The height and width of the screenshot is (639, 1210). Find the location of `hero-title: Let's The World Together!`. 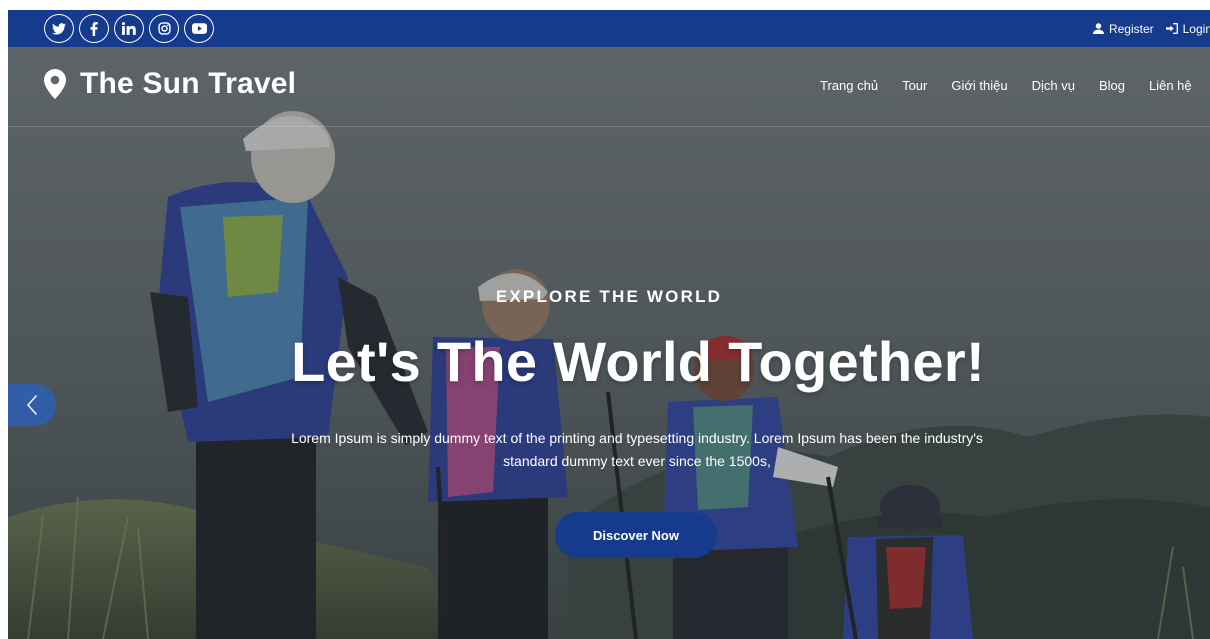

hero-title: Let's The World Together! is located at coordinates (638, 361).